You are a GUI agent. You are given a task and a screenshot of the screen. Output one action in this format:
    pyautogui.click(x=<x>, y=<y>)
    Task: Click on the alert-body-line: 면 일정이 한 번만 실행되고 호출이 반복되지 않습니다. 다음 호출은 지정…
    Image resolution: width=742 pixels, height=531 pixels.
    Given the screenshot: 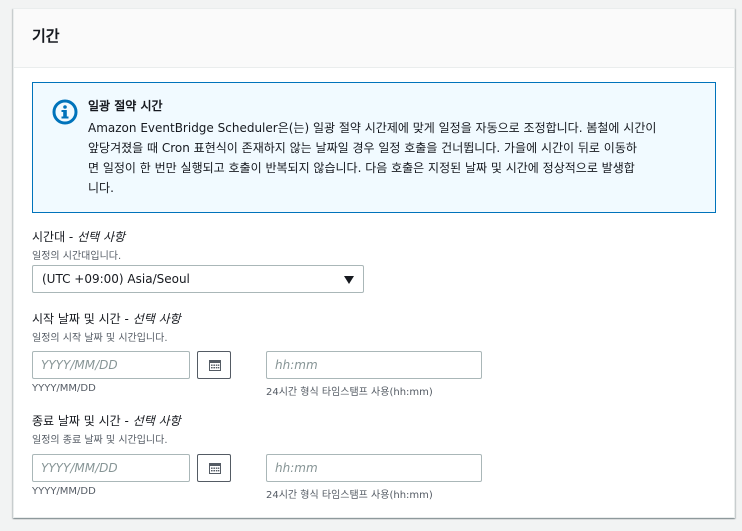 What is the action you would take?
    pyautogui.click(x=361, y=168)
    